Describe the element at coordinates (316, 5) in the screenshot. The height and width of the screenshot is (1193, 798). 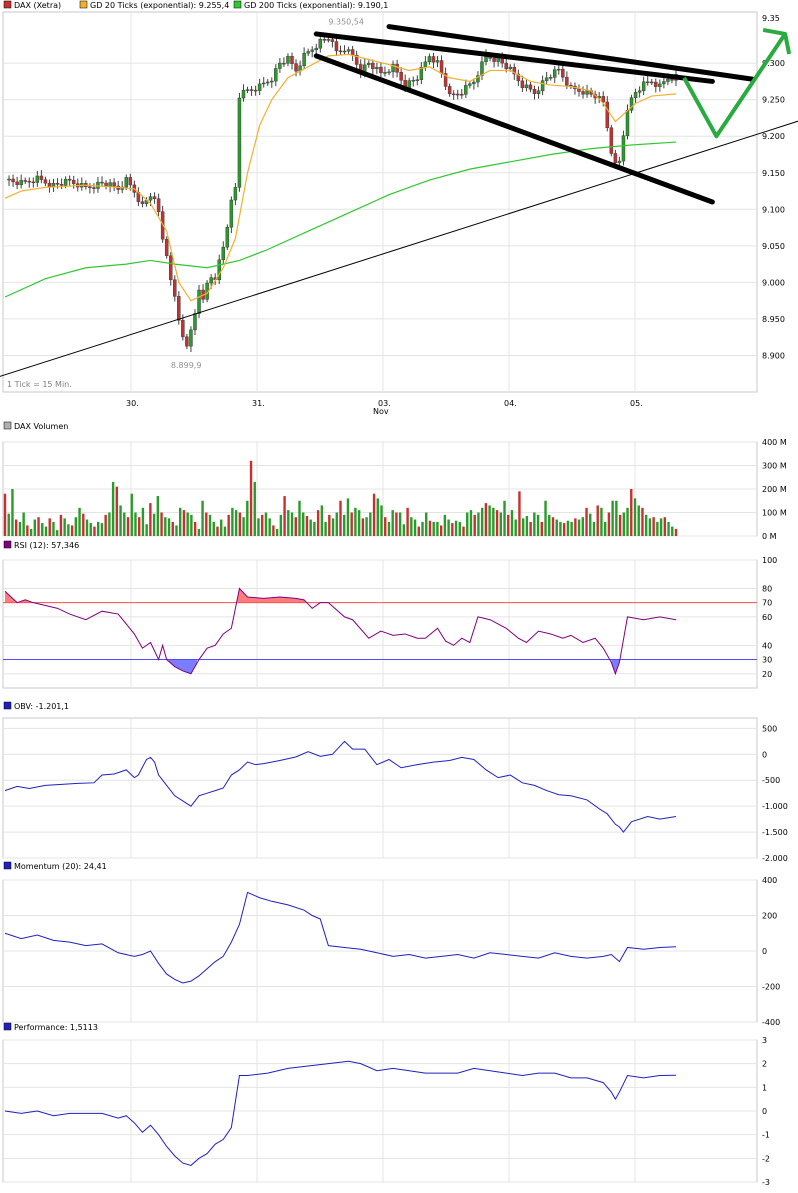
I see `legend-entry: GD 200 Ticks (exponential): 9.190,1` at that location.